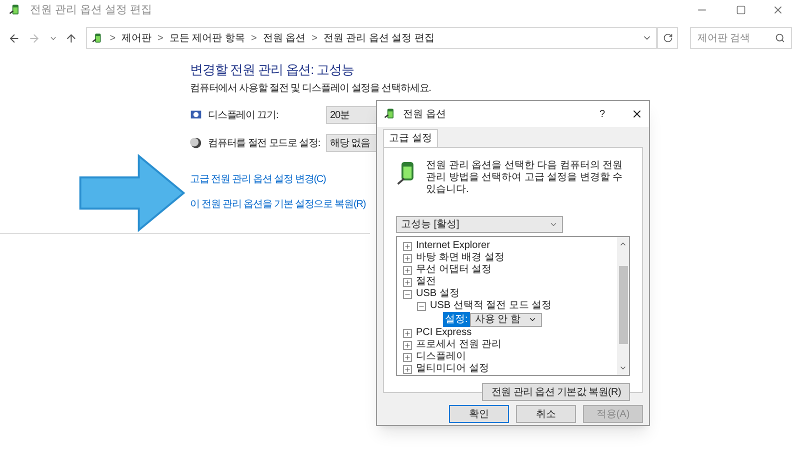  I want to click on scroll-up-icon, so click(623, 244).